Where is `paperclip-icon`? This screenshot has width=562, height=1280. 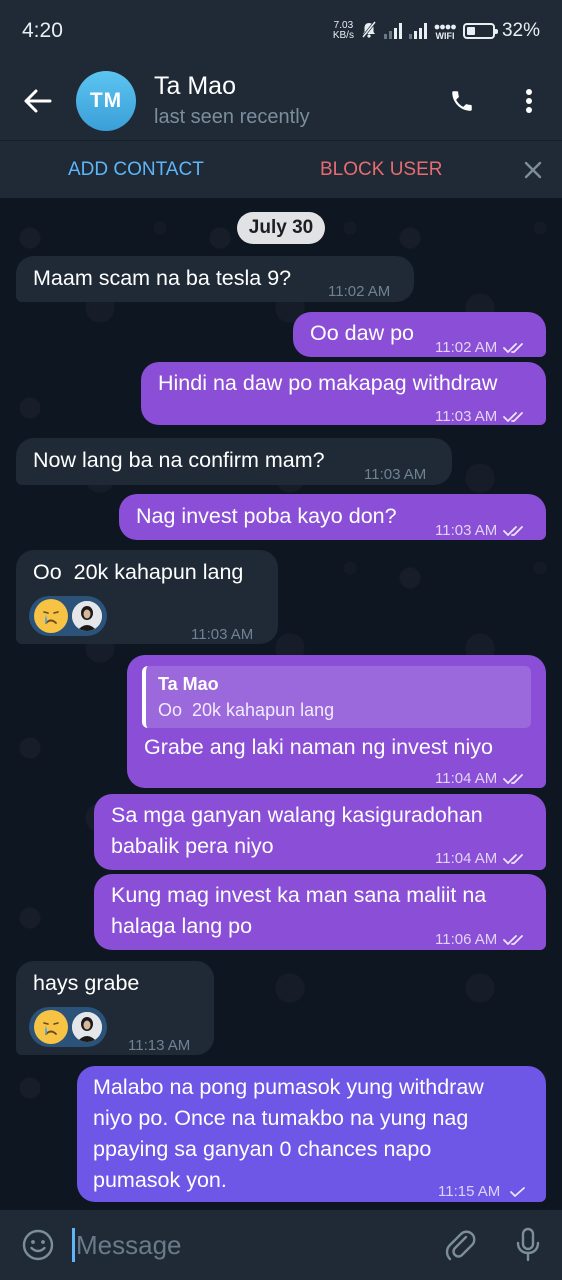 paperclip-icon is located at coordinates (460, 1245).